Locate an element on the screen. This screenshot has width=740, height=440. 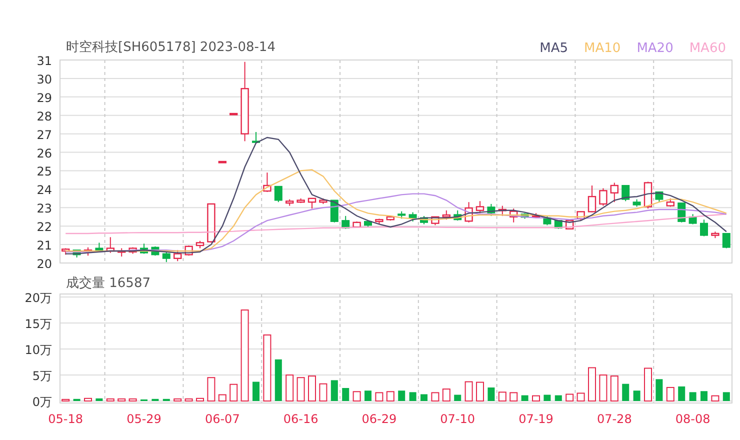
axis-label: 05-18 is located at coordinates (66, 419).